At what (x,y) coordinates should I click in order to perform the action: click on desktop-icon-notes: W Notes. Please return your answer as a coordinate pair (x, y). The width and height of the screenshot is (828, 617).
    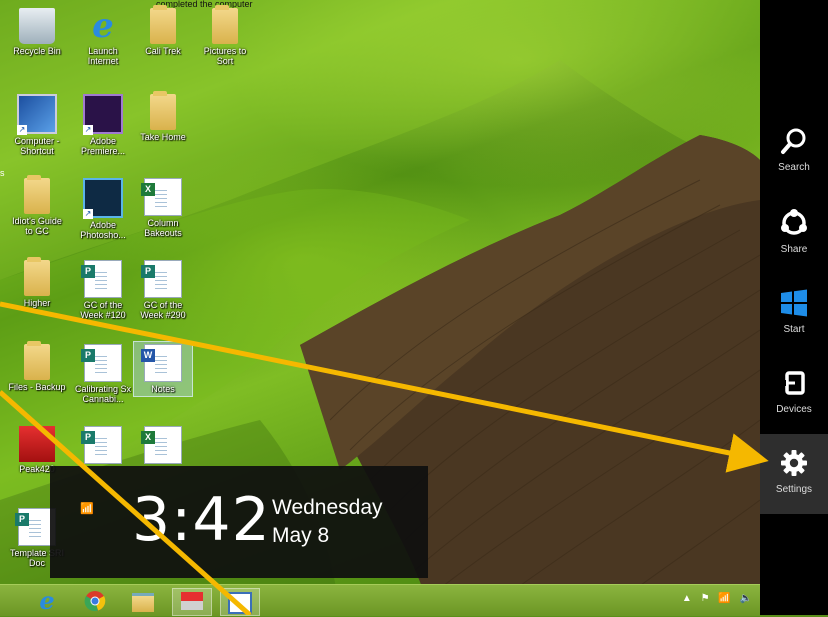
    Looking at the image, I should click on (163, 369).